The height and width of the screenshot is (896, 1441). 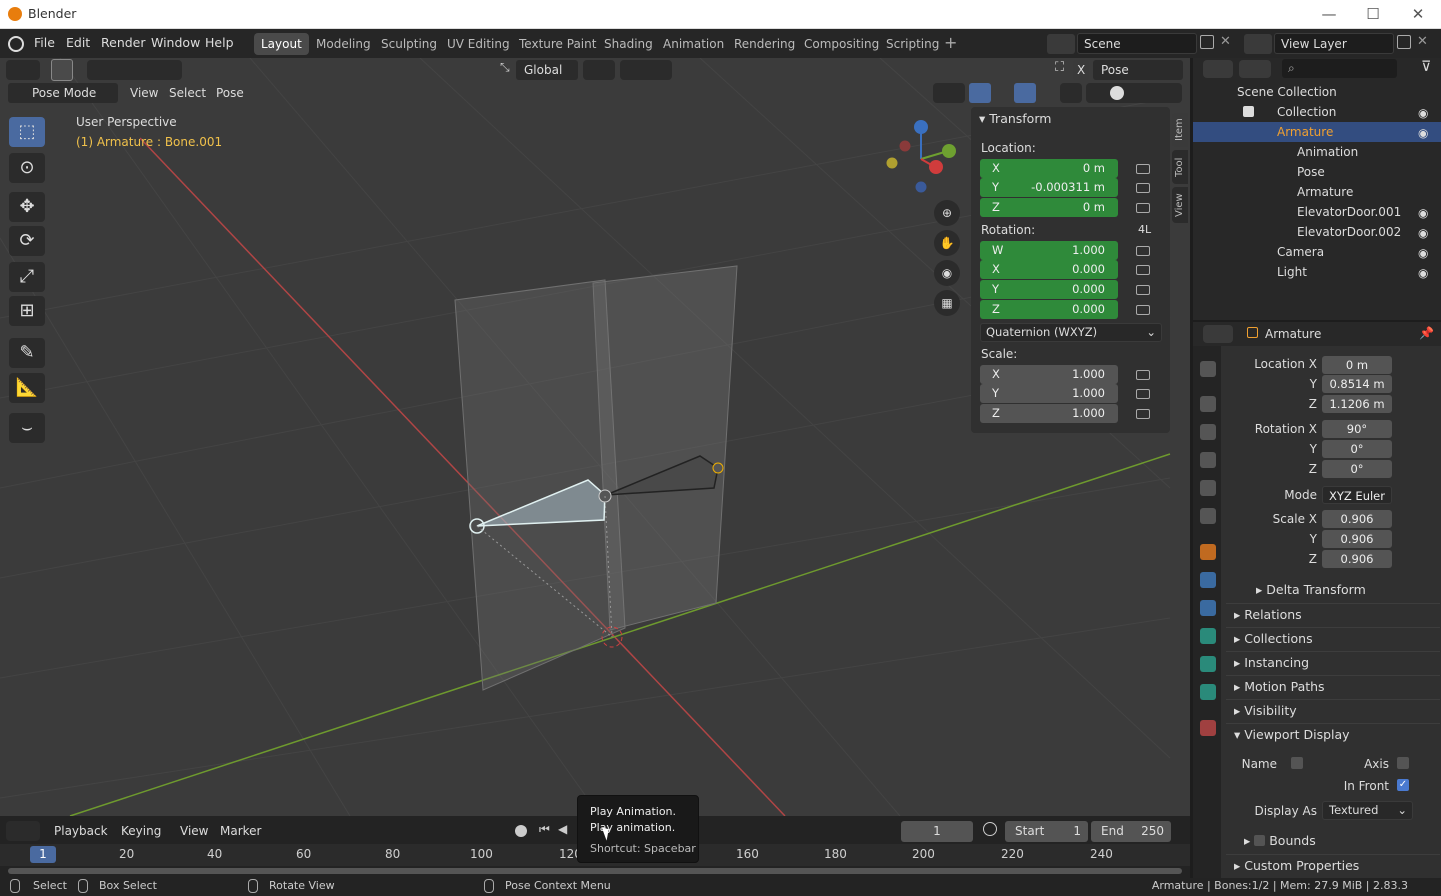 What do you see at coordinates (1025, 93) in the screenshot?
I see `overlay-toggle-icon` at bounding box center [1025, 93].